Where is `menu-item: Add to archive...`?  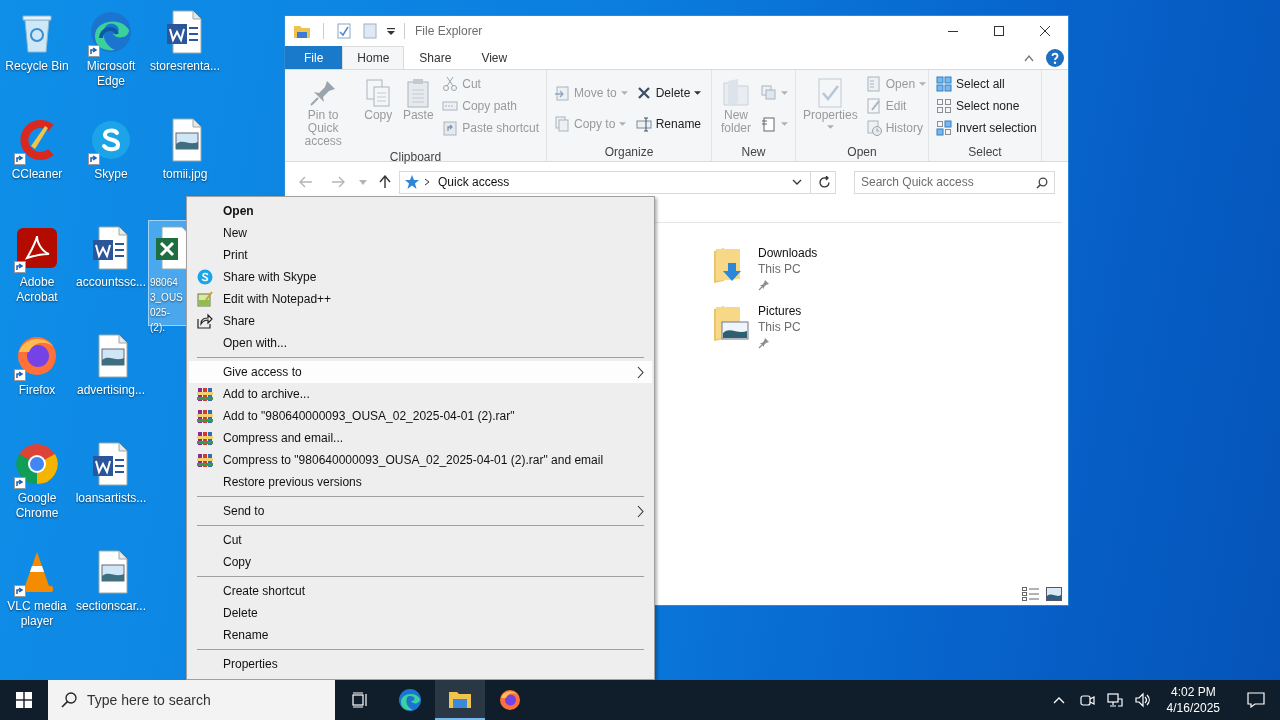
menu-item: Add to archive... is located at coordinates (420, 394).